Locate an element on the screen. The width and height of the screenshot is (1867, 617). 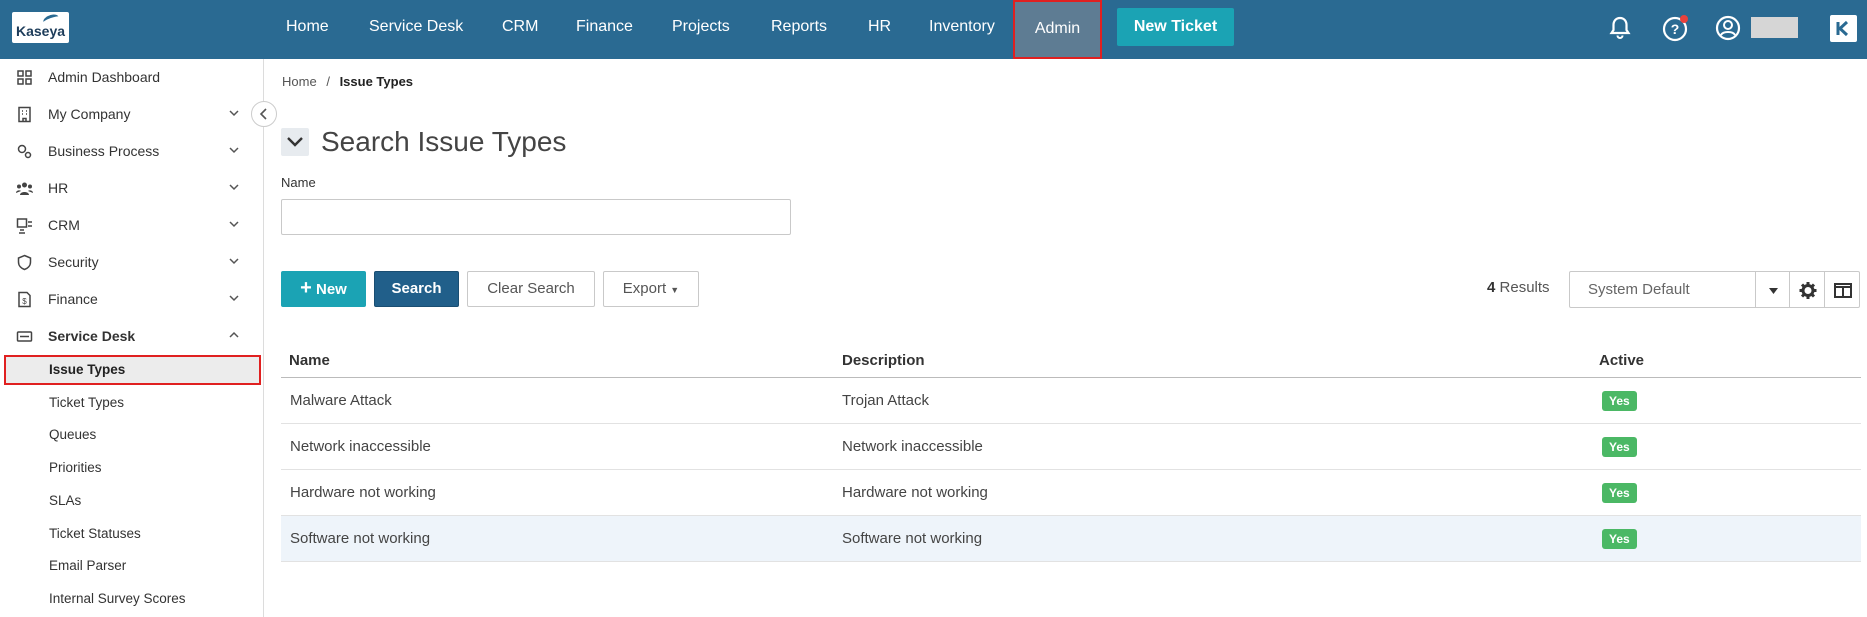
cell-description: Software not working is located at coordinates (912, 538).